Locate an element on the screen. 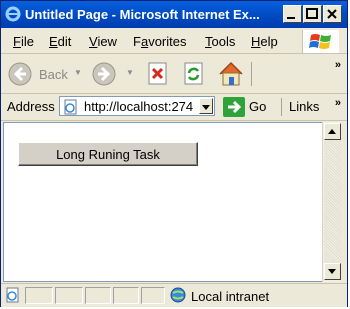 Image resolution: width=350 pixels, height=309 pixels. arrow-down-icon is located at coordinates (332, 271).